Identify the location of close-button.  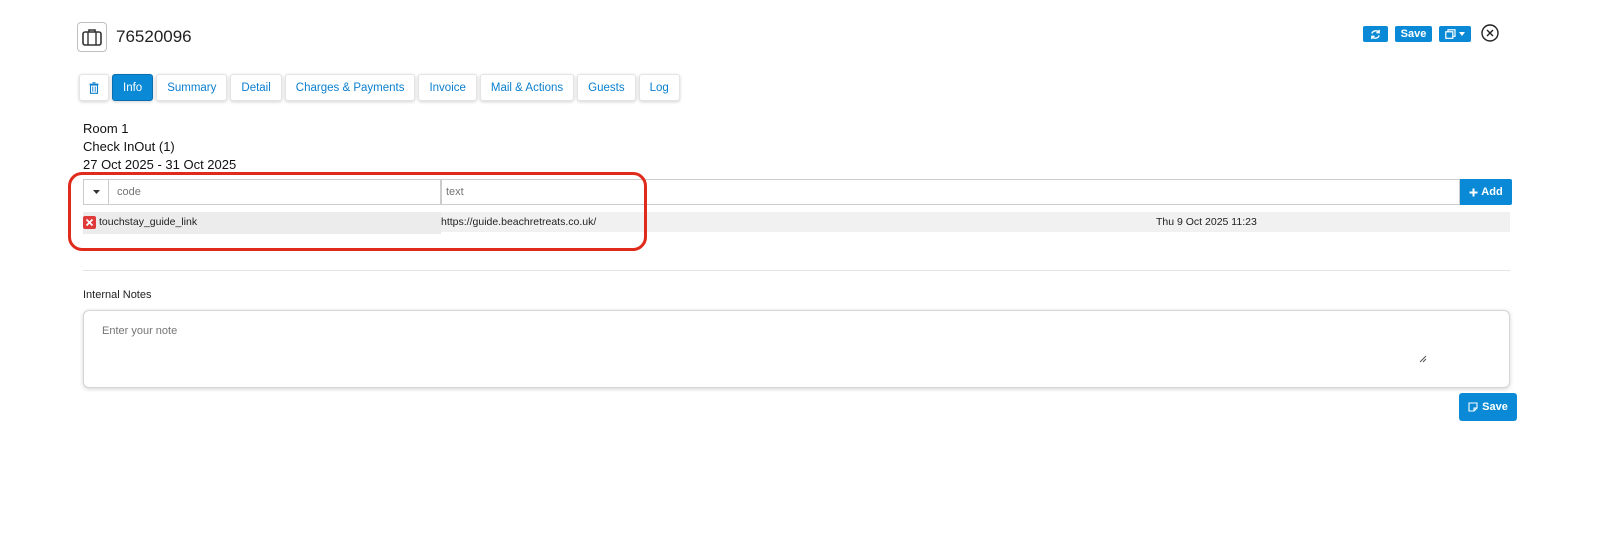
(1490, 33).